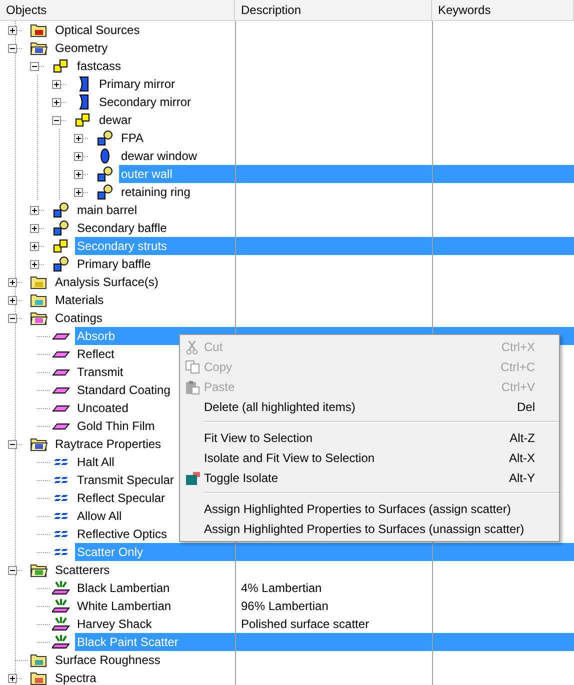 The image size is (574, 685). What do you see at coordinates (192, 478) in the screenshot?
I see `isolate-icon` at bounding box center [192, 478].